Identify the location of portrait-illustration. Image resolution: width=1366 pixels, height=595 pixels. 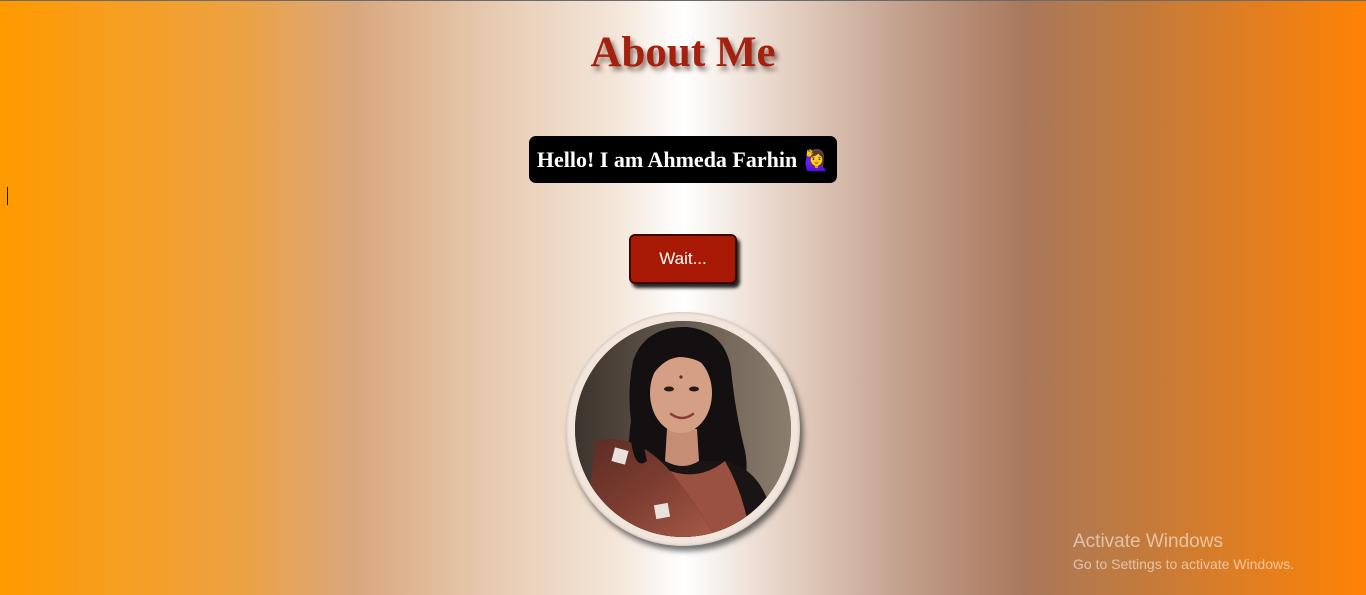
(683, 429).